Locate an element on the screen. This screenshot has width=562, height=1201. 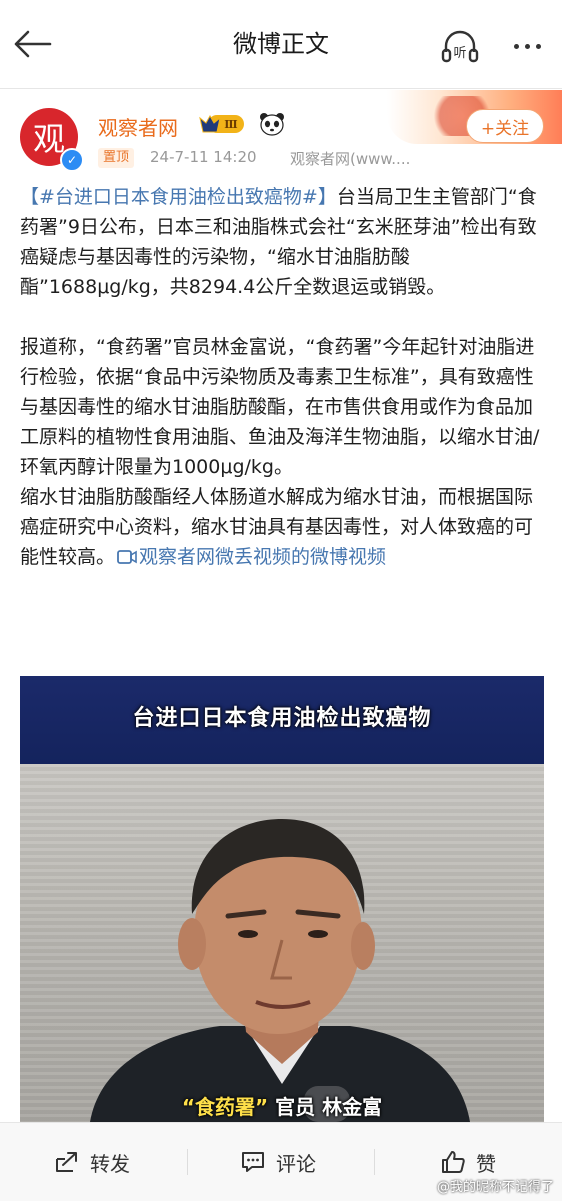
comment-icon is located at coordinates (253, 1162).